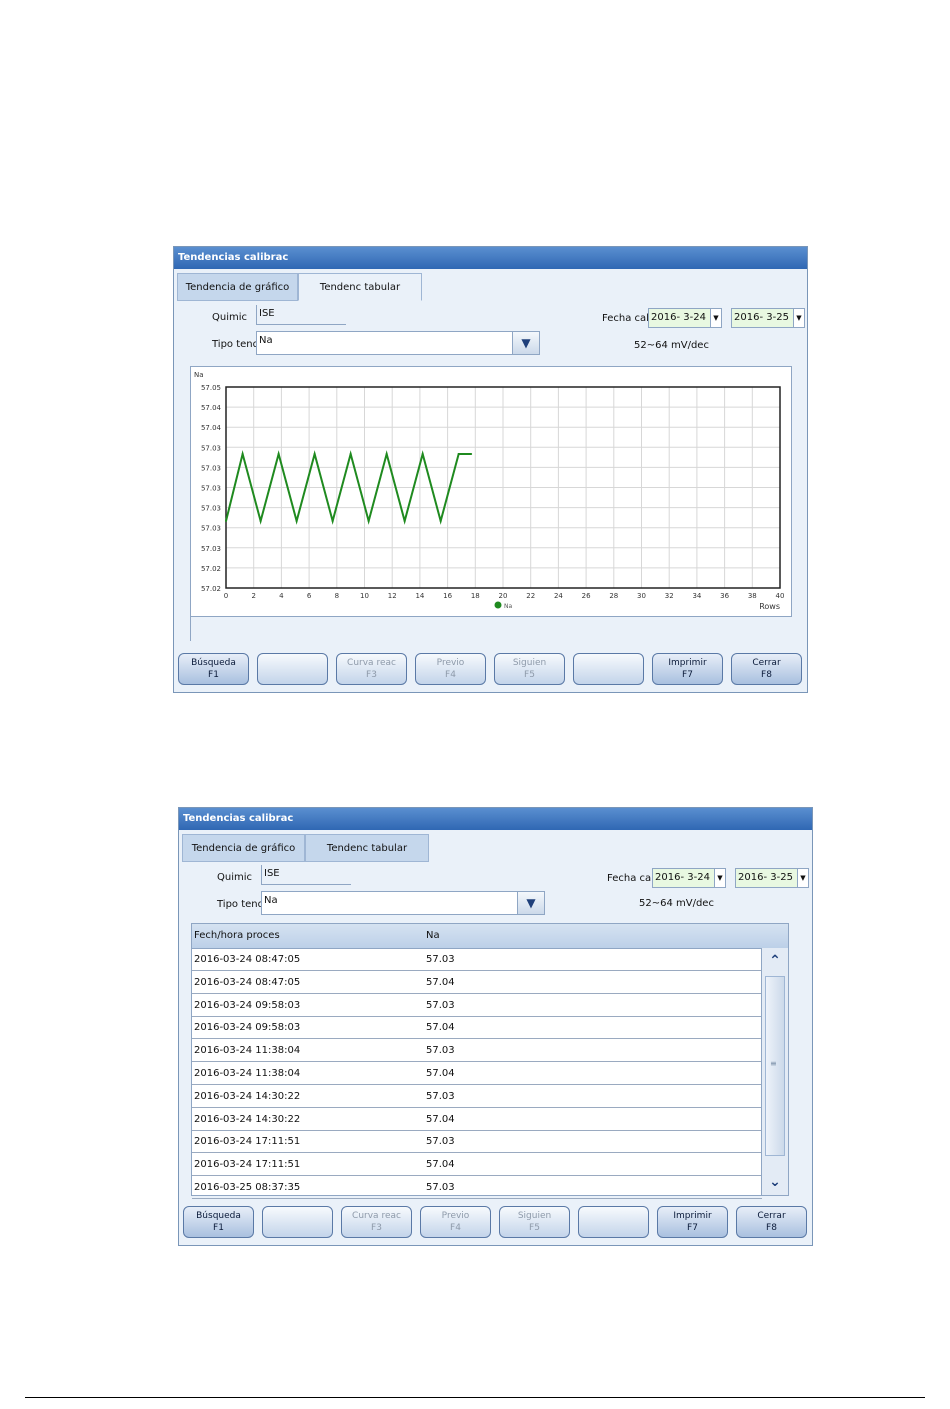 The width and height of the screenshot is (950, 1409). I want to click on table-row: 2016-03-24 11:38:04 57.03, so click(477, 1051).